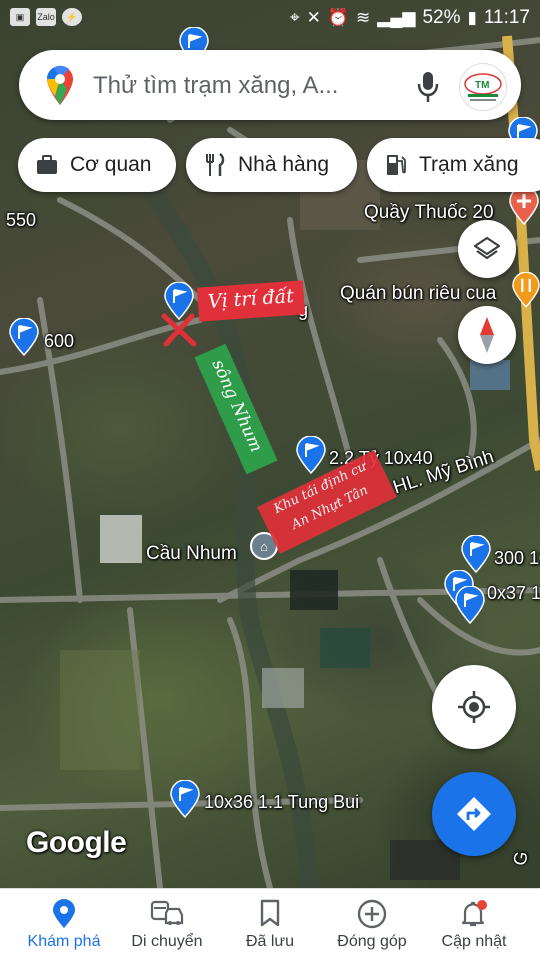  Describe the element at coordinates (167, 941) in the screenshot. I see `nav-label: Di chuyển` at that location.